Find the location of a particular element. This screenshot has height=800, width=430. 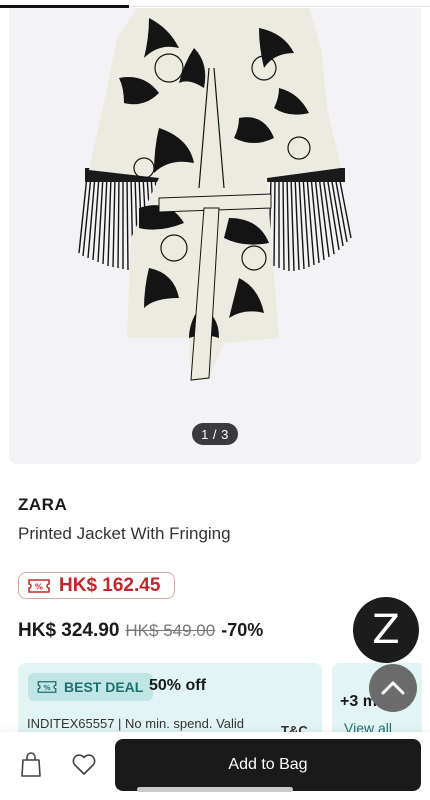

chevron-up-icon is located at coordinates (393, 688).